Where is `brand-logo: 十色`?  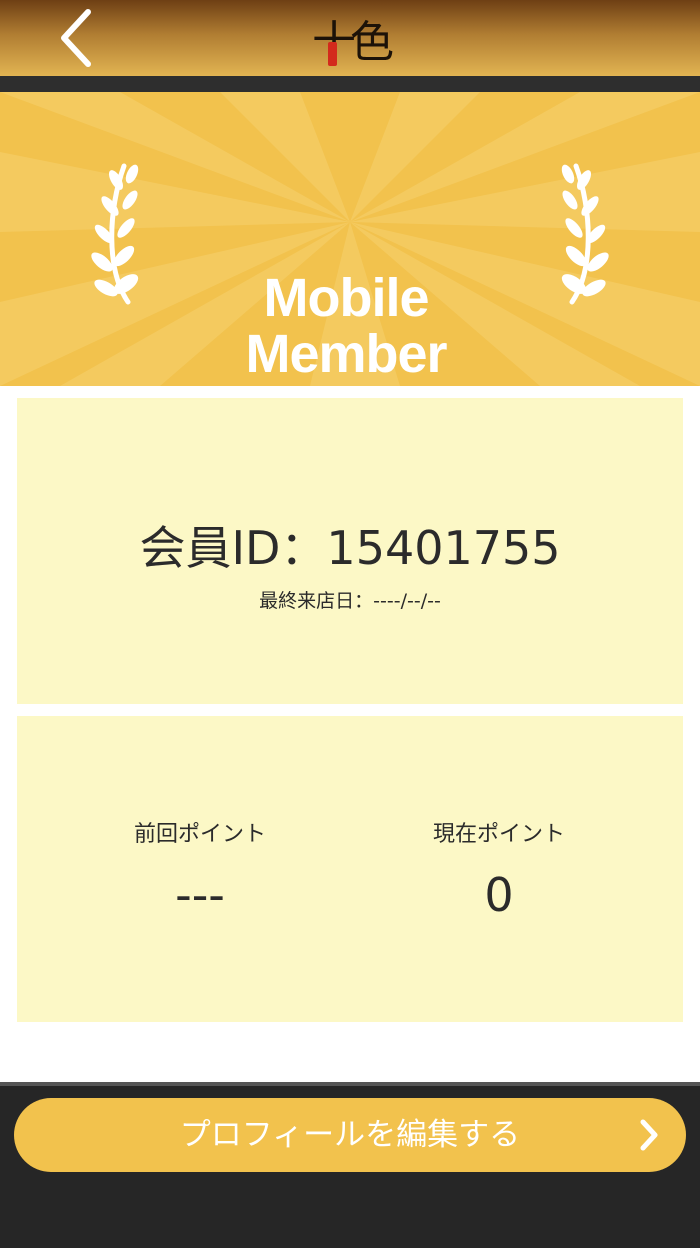
brand-logo: 十色 is located at coordinates (353, 38).